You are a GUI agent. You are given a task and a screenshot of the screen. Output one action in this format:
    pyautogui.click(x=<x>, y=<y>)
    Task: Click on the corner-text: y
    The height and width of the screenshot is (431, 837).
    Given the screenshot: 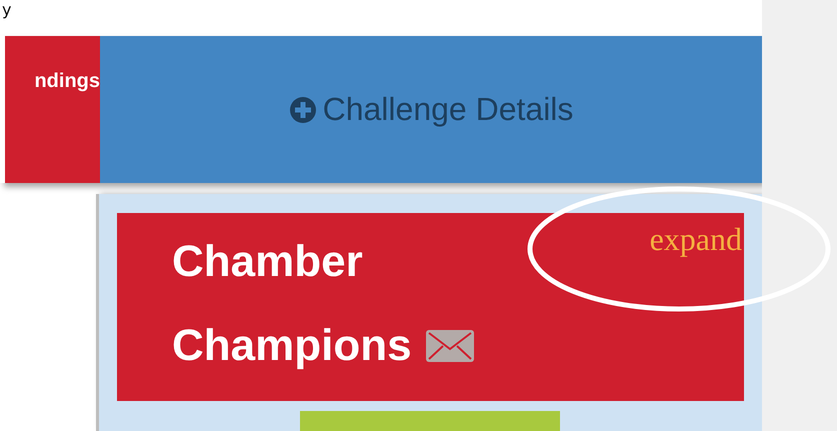 What is the action you would take?
    pyautogui.click(x=7, y=10)
    